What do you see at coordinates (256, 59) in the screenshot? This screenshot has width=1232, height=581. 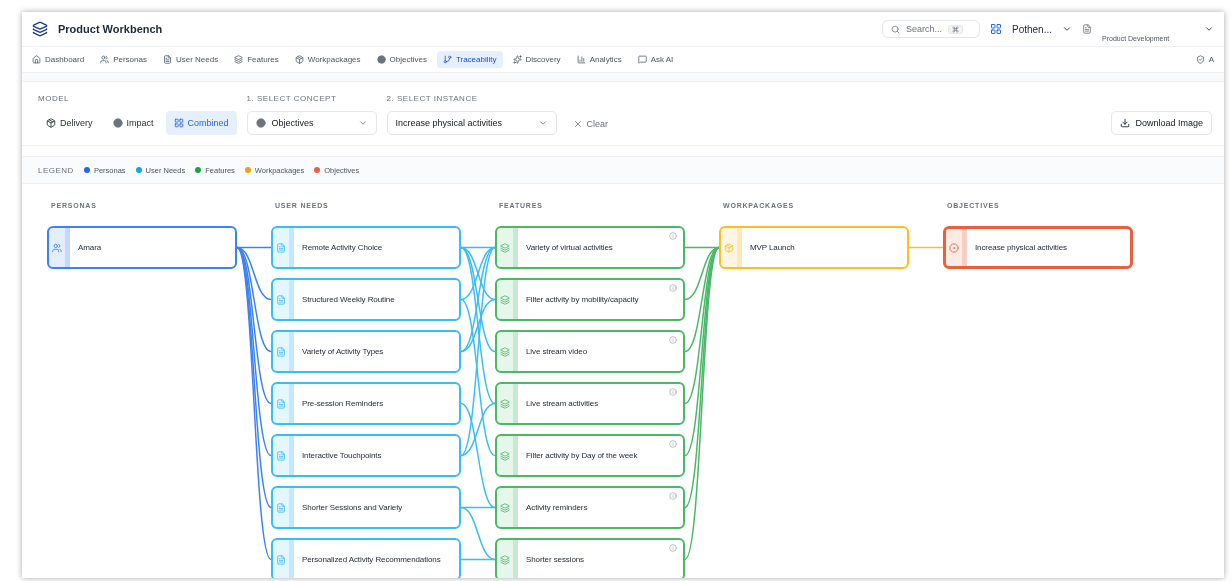 I see `nav-tab: Features` at bounding box center [256, 59].